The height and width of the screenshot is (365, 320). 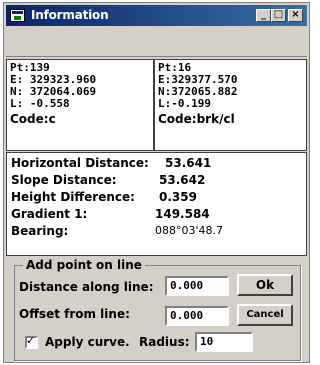 I want to click on offset-from-line-input: 0.000, so click(x=197, y=316).